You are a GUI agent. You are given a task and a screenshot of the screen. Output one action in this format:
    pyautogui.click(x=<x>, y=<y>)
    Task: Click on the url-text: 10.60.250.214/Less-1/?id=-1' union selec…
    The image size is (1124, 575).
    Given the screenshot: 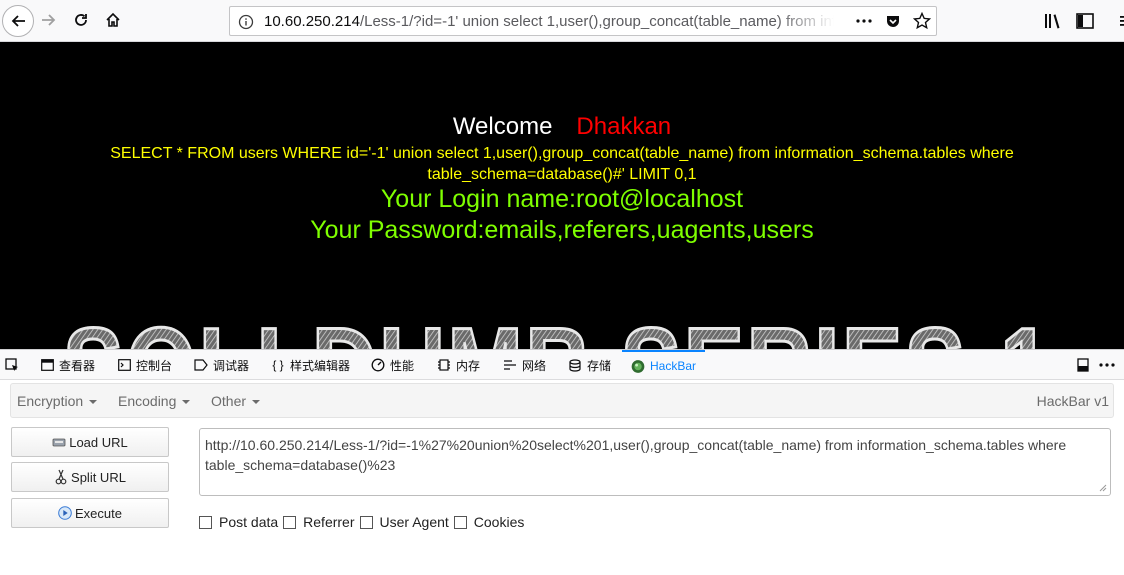 What is the action you would take?
    pyautogui.click(x=549, y=22)
    